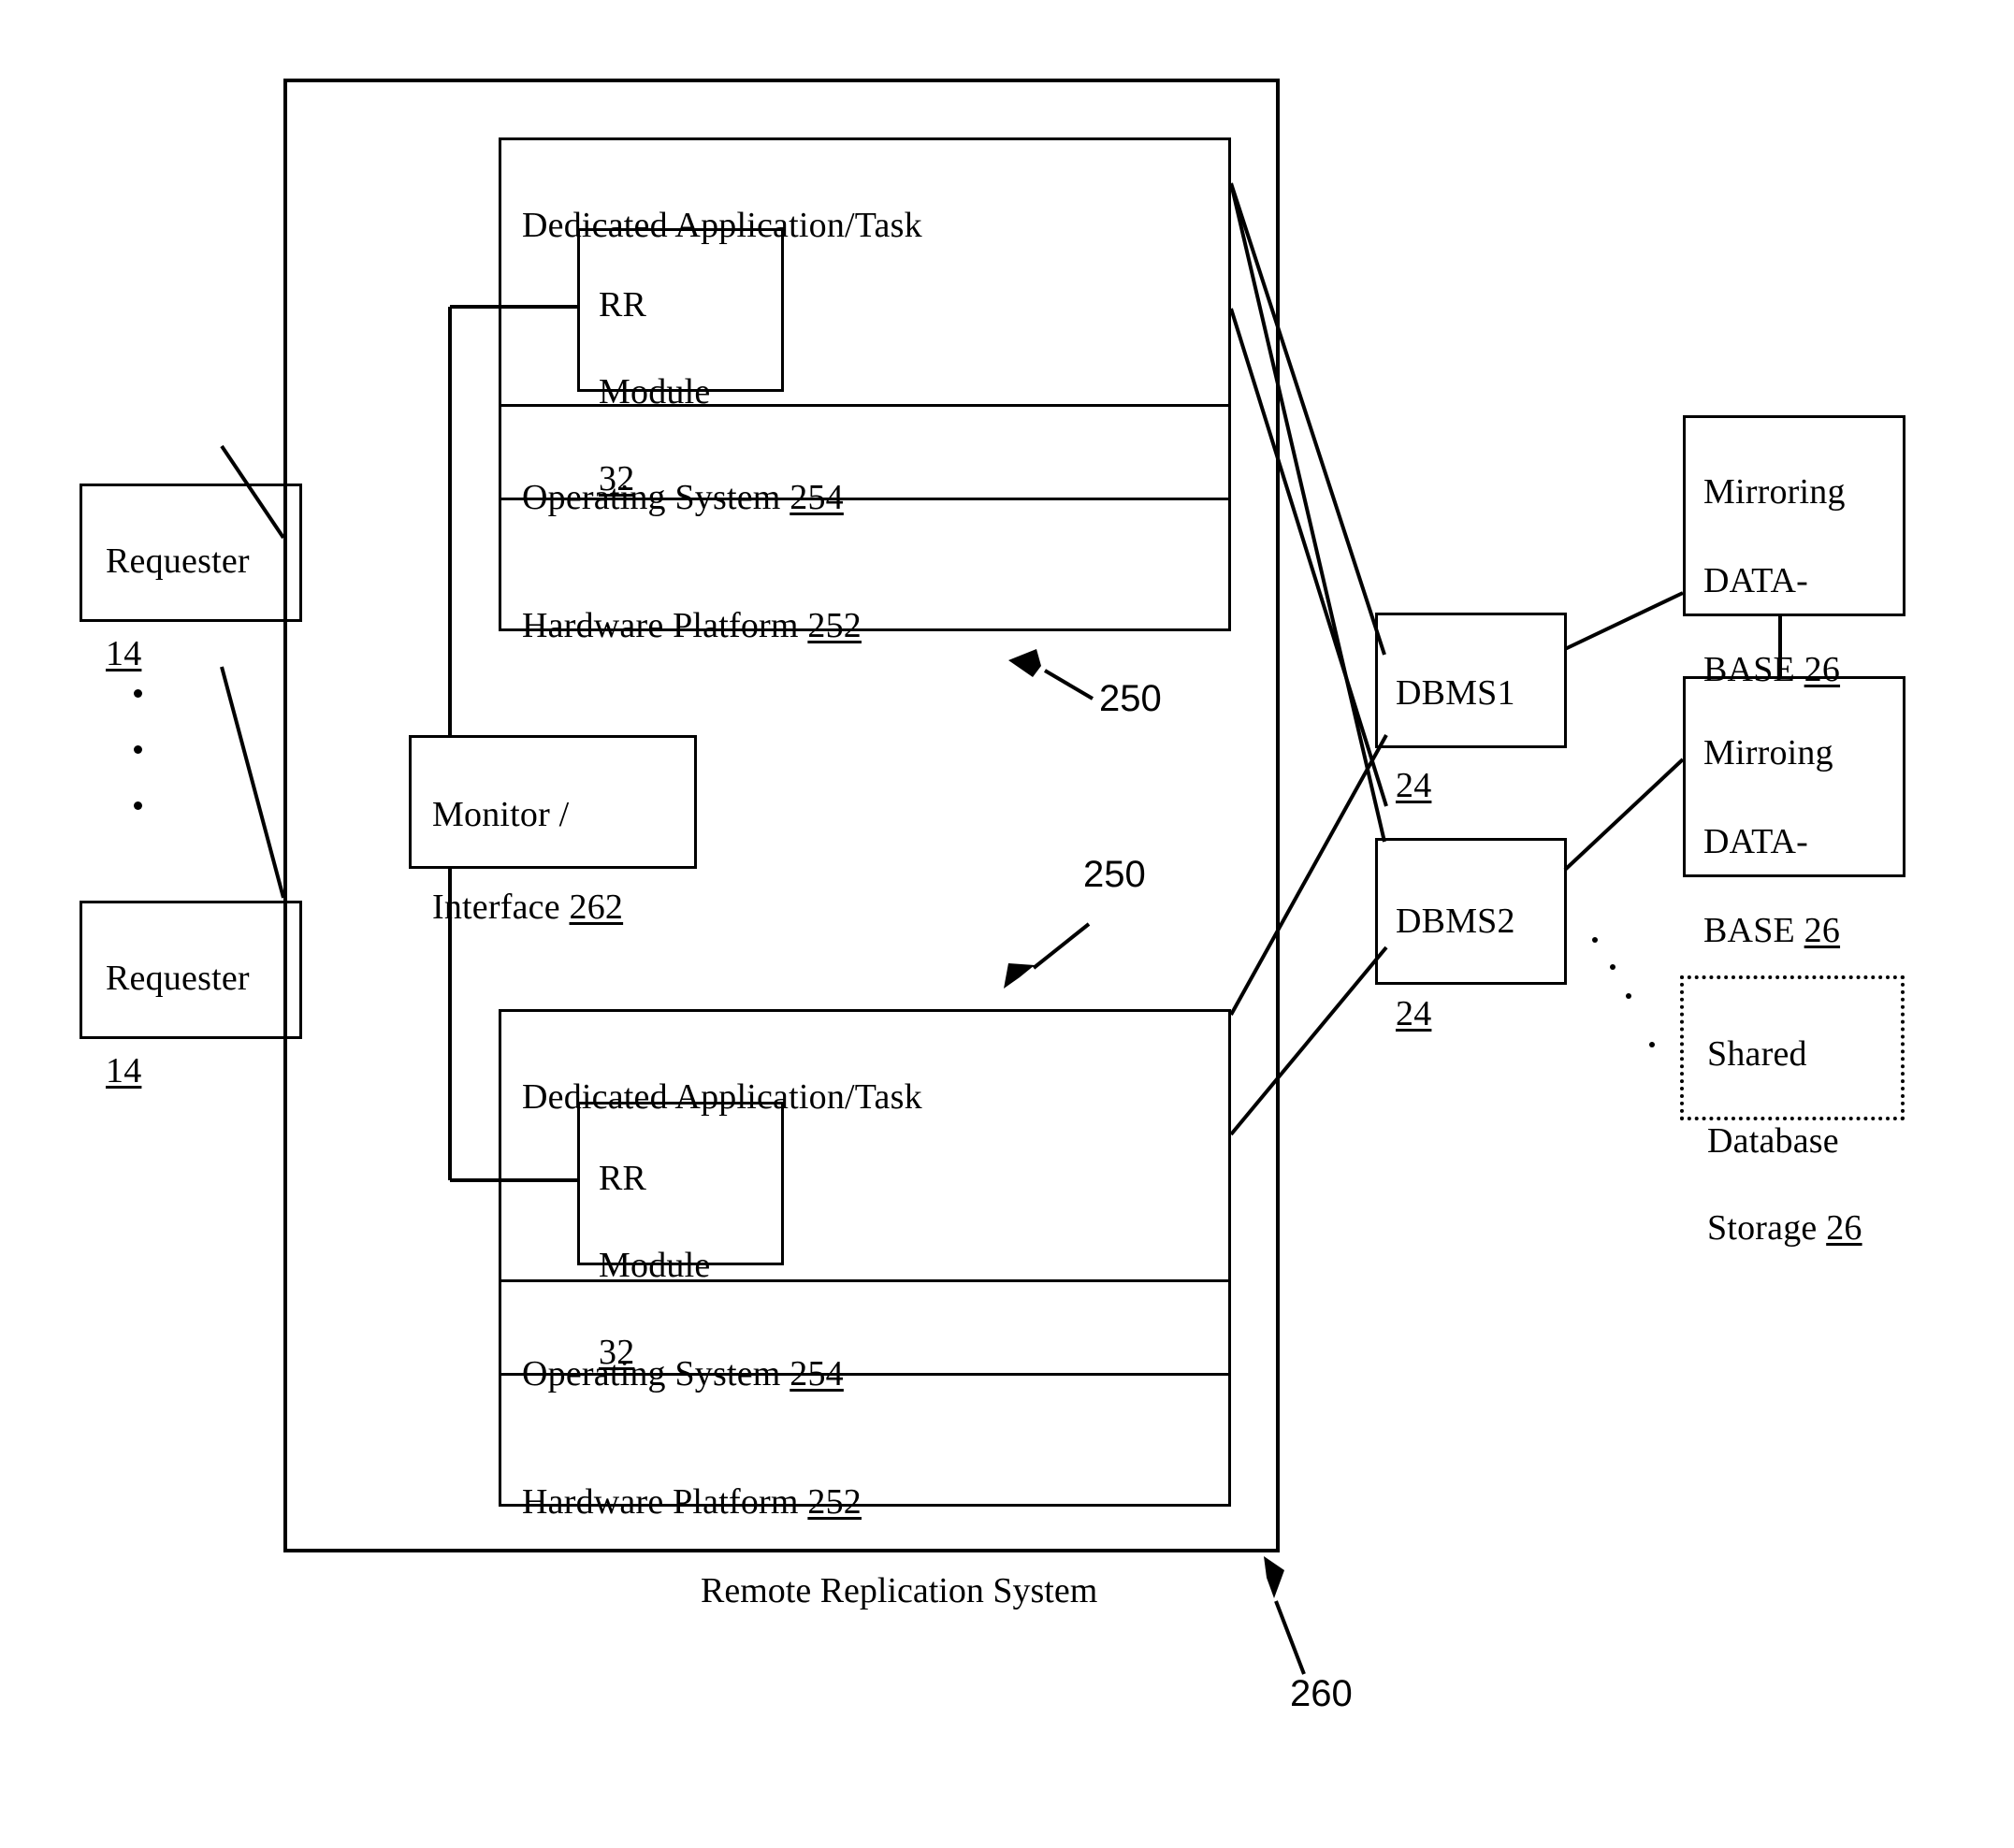  Describe the element at coordinates (1755, 841) in the screenshot. I see `mirror-db-2-line-2: DATA-` at that location.